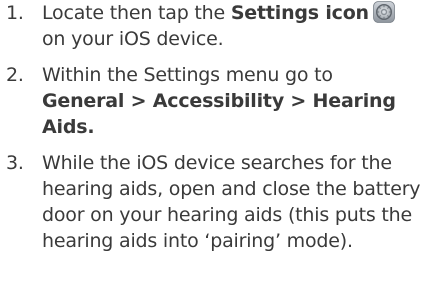 Image resolution: width=430 pixels, height=286 pixels. I want to click on settings-path: General > Accessibility > Hearing Aids., so click(219, 114).